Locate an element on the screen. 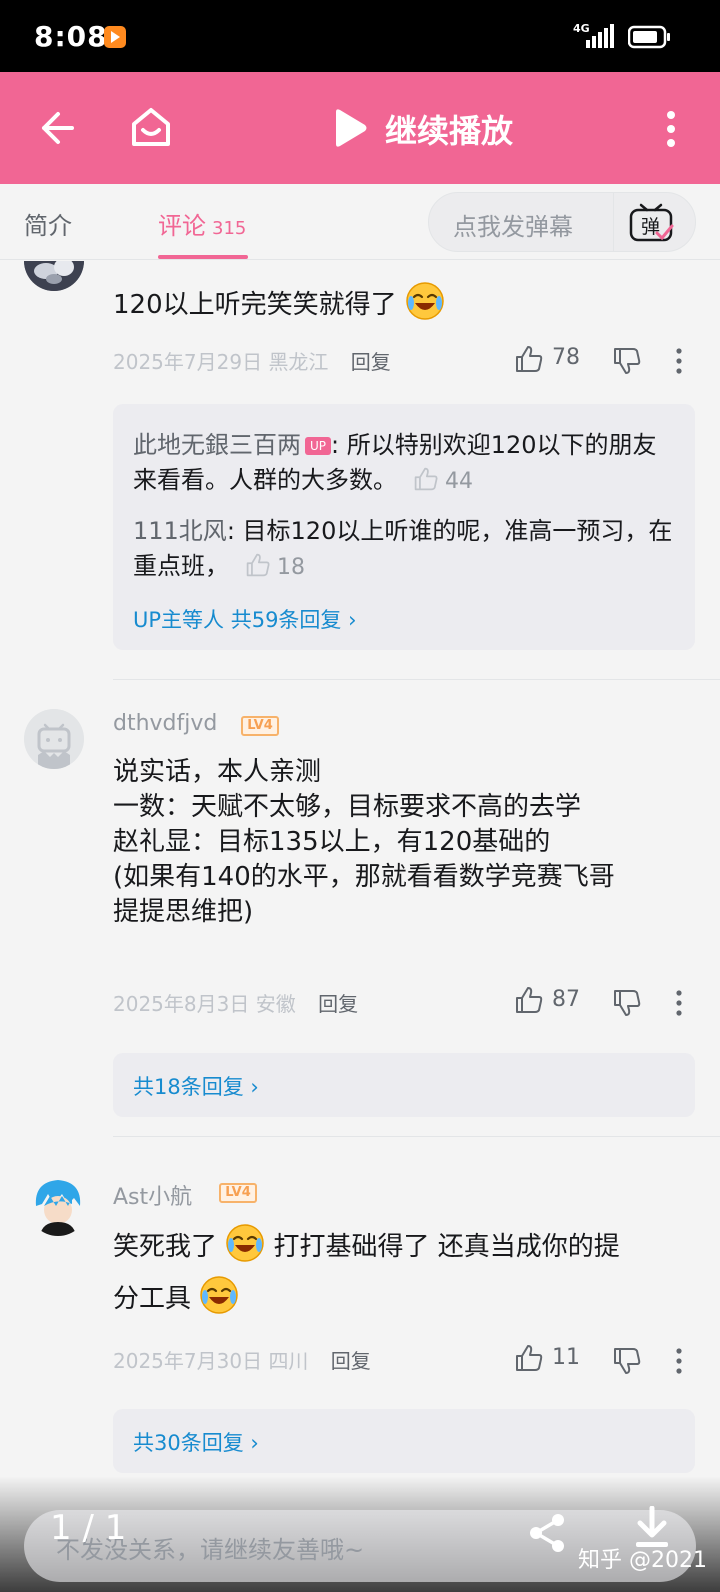 This screenshot has height=1592, width=720. comment-meta: 2025年7月29日 黑龙江 回复 is located at coordinates (252, 360).